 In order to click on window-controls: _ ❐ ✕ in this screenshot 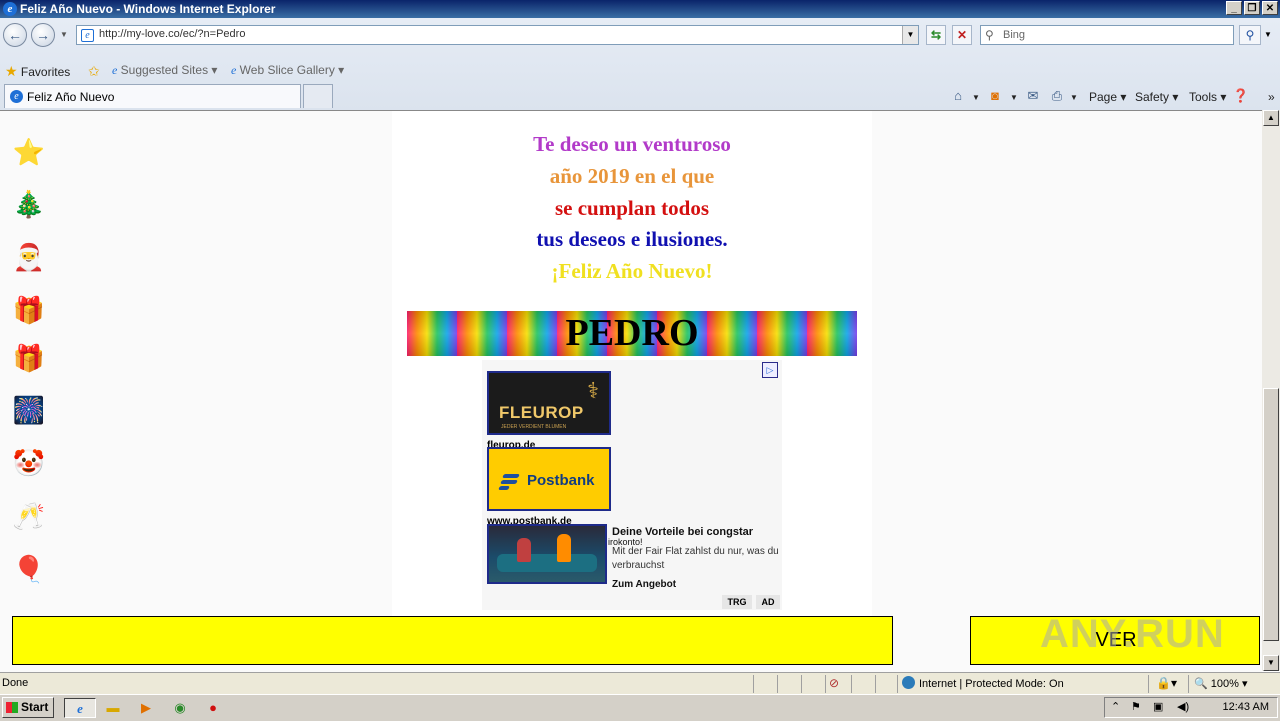, I will do `click(1252, 8)`.